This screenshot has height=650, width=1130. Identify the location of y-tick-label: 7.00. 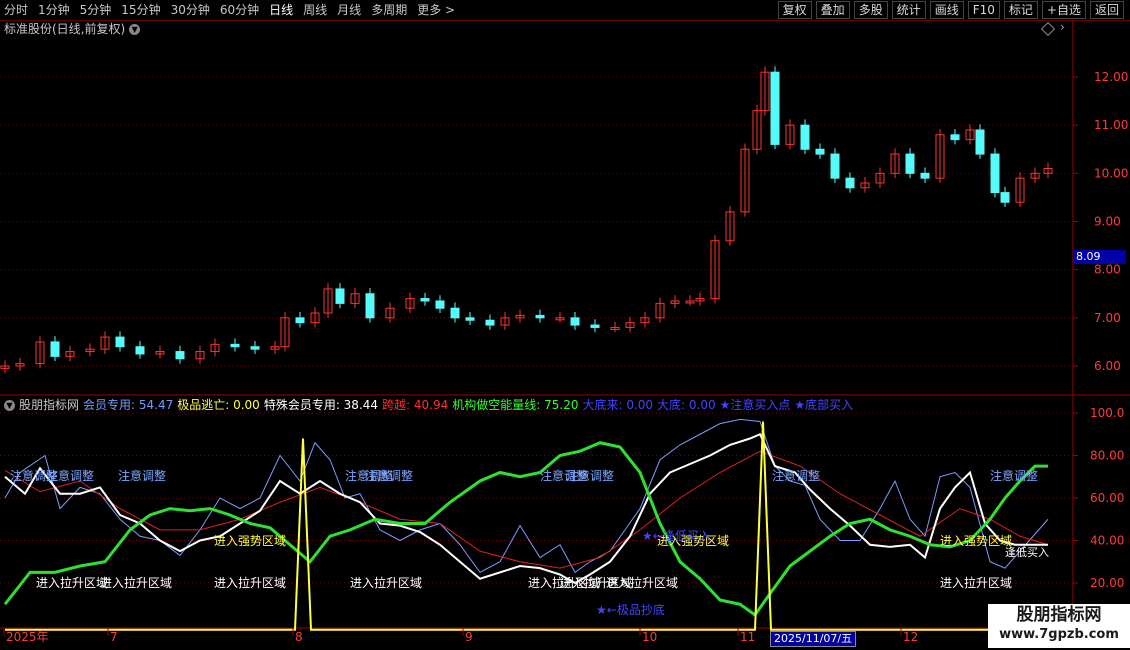
(1107, 318).